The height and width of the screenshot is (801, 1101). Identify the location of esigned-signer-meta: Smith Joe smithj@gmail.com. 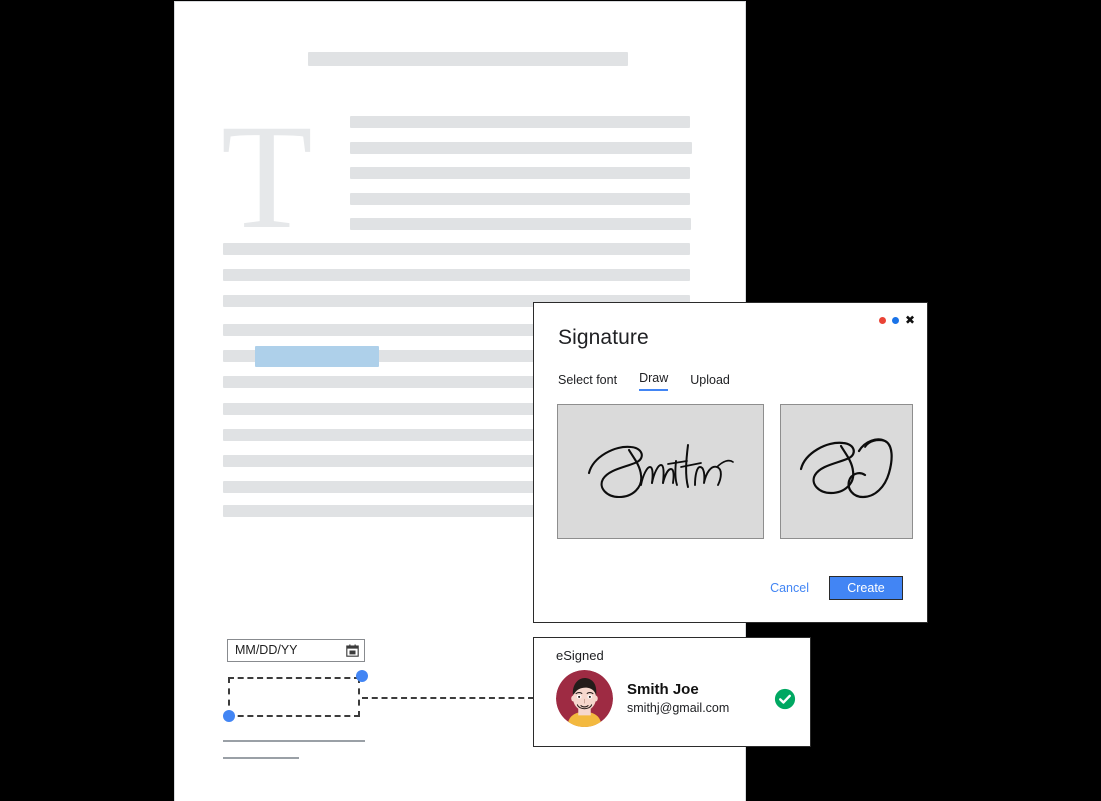
(693, 698).